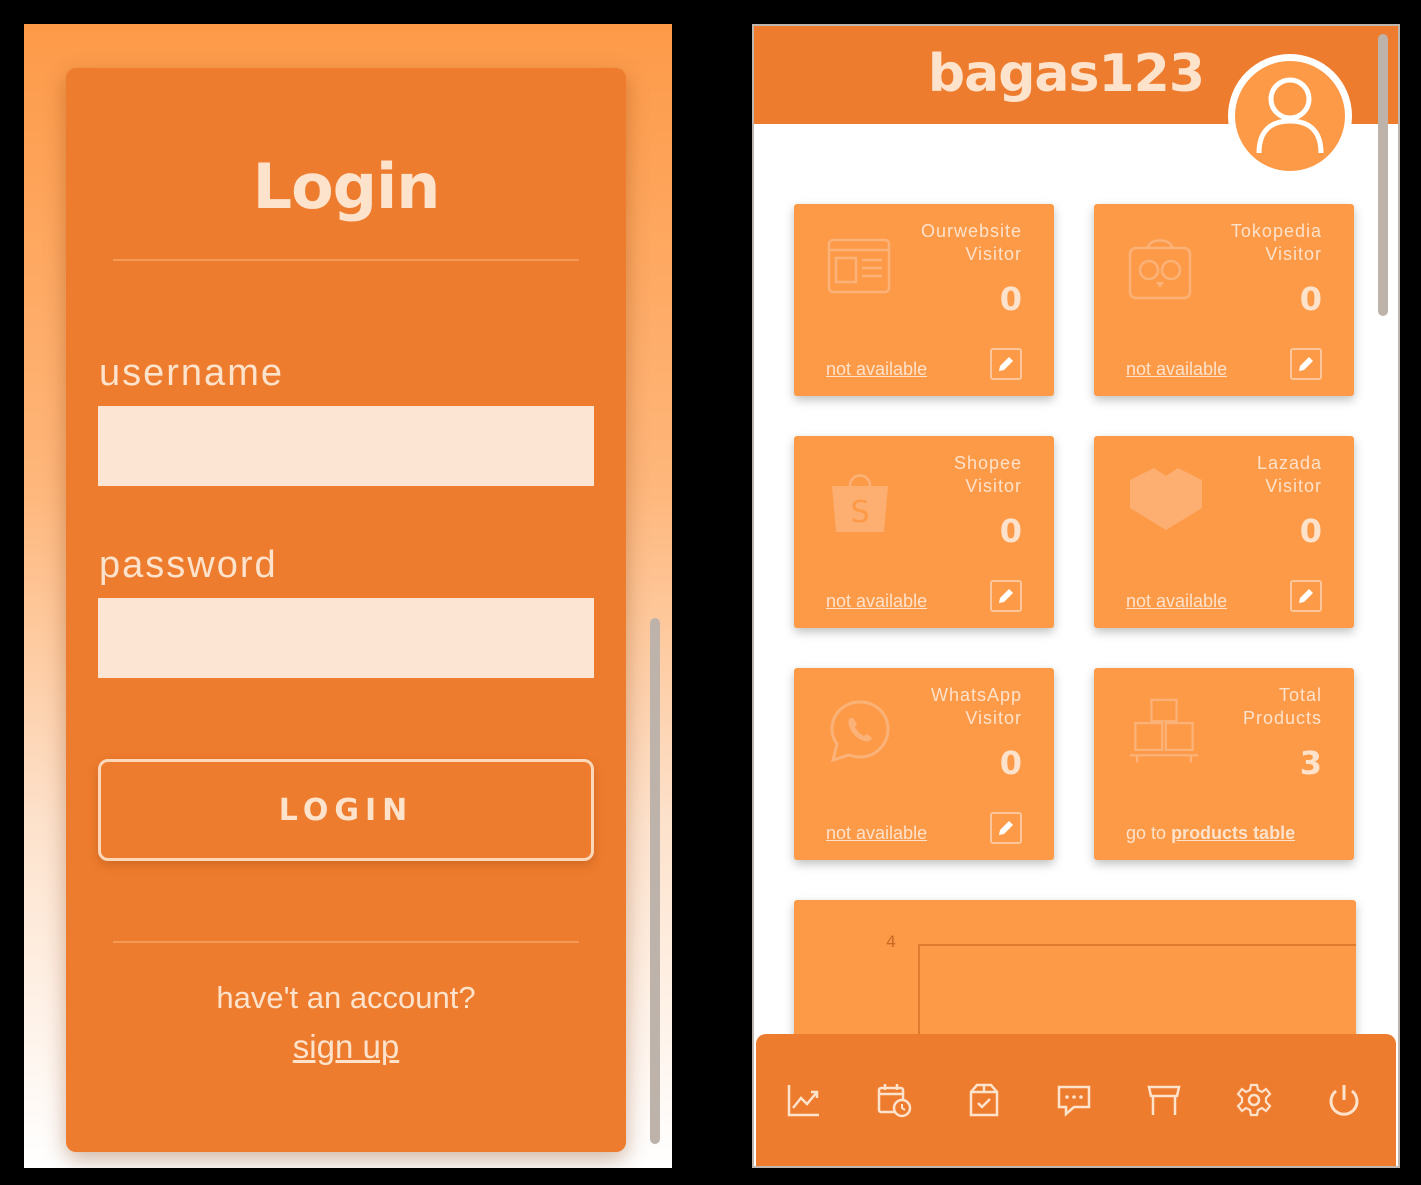  I want to click on shopee-visitor-card: S Shopee Visitor 0 not available, so click(924, 532).